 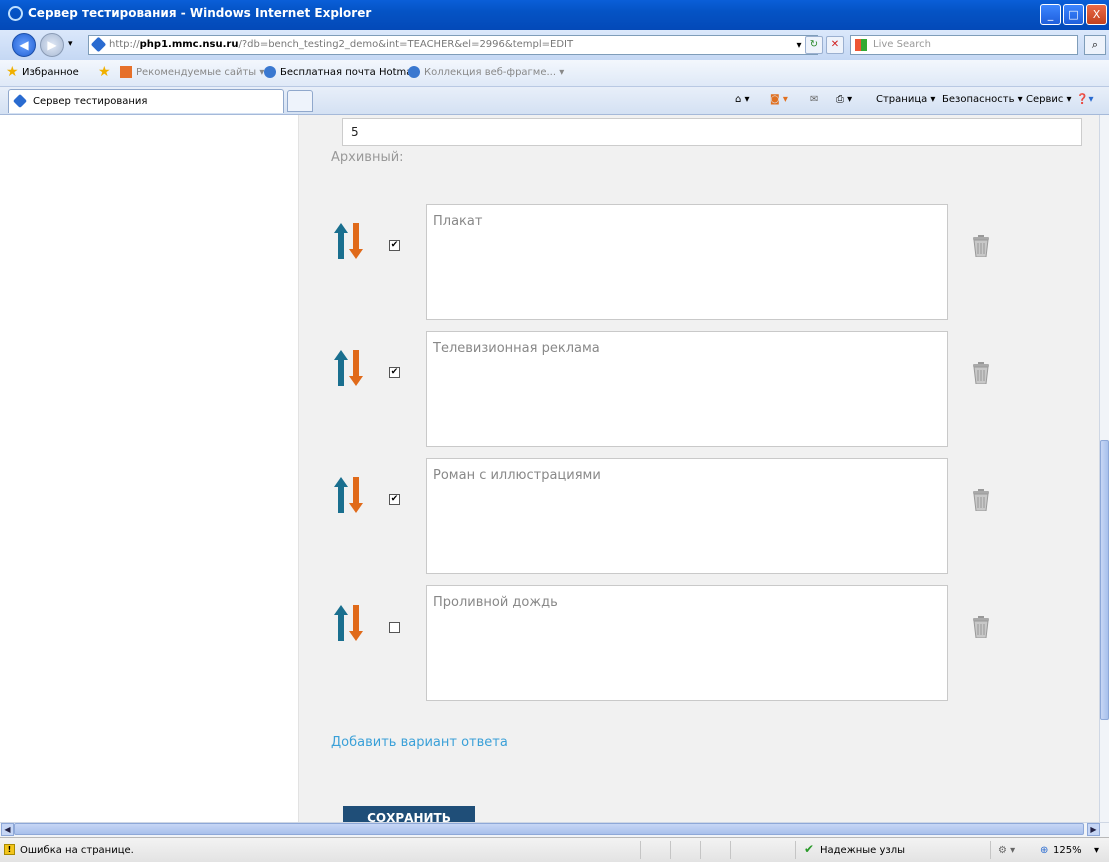 What do you see at coordinates (687, 516) in the screenshot?
I see `answer-textbox: Роман с иллюстрациями` at bounding box center [687, 516].